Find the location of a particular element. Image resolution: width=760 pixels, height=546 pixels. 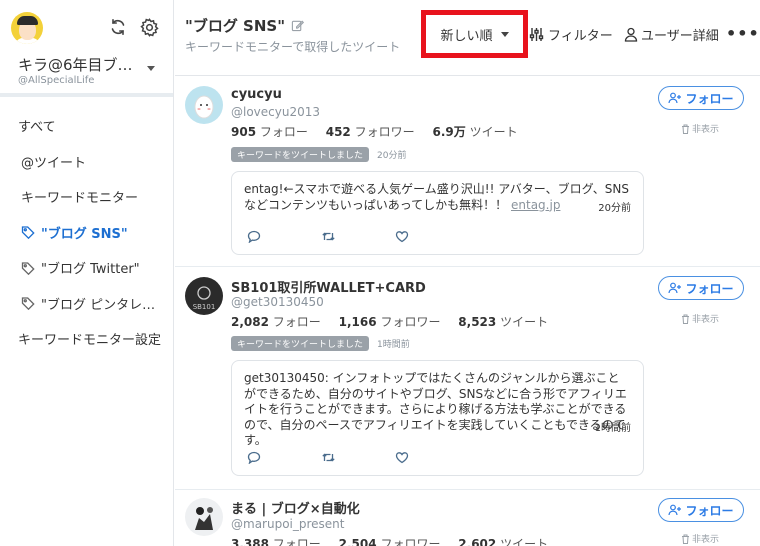

user-detail-button: ユーザー詳細 is located at coordinates (671, 34).